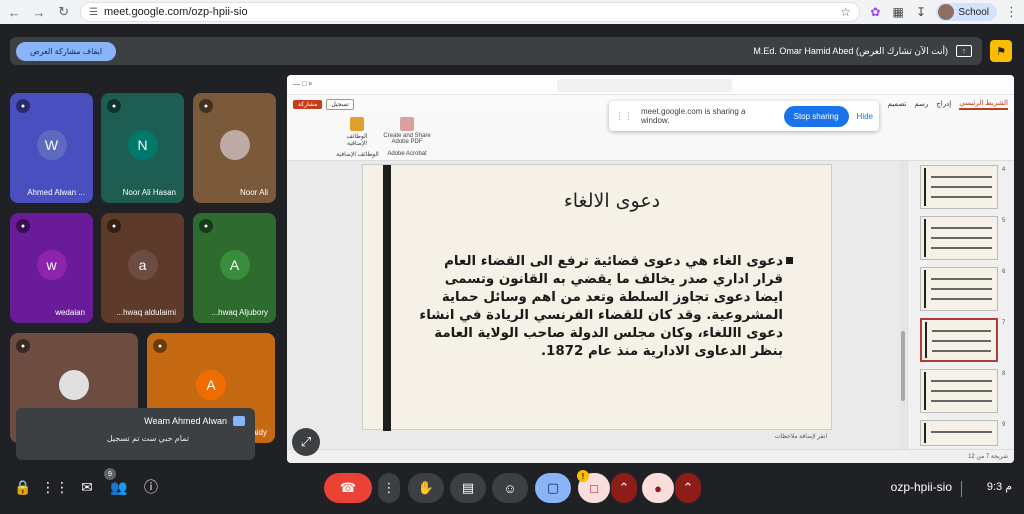 This screenshot has width=1024, height=514. I want to click on drag-handle-icon: ⋮⋮, so click(624, 116).